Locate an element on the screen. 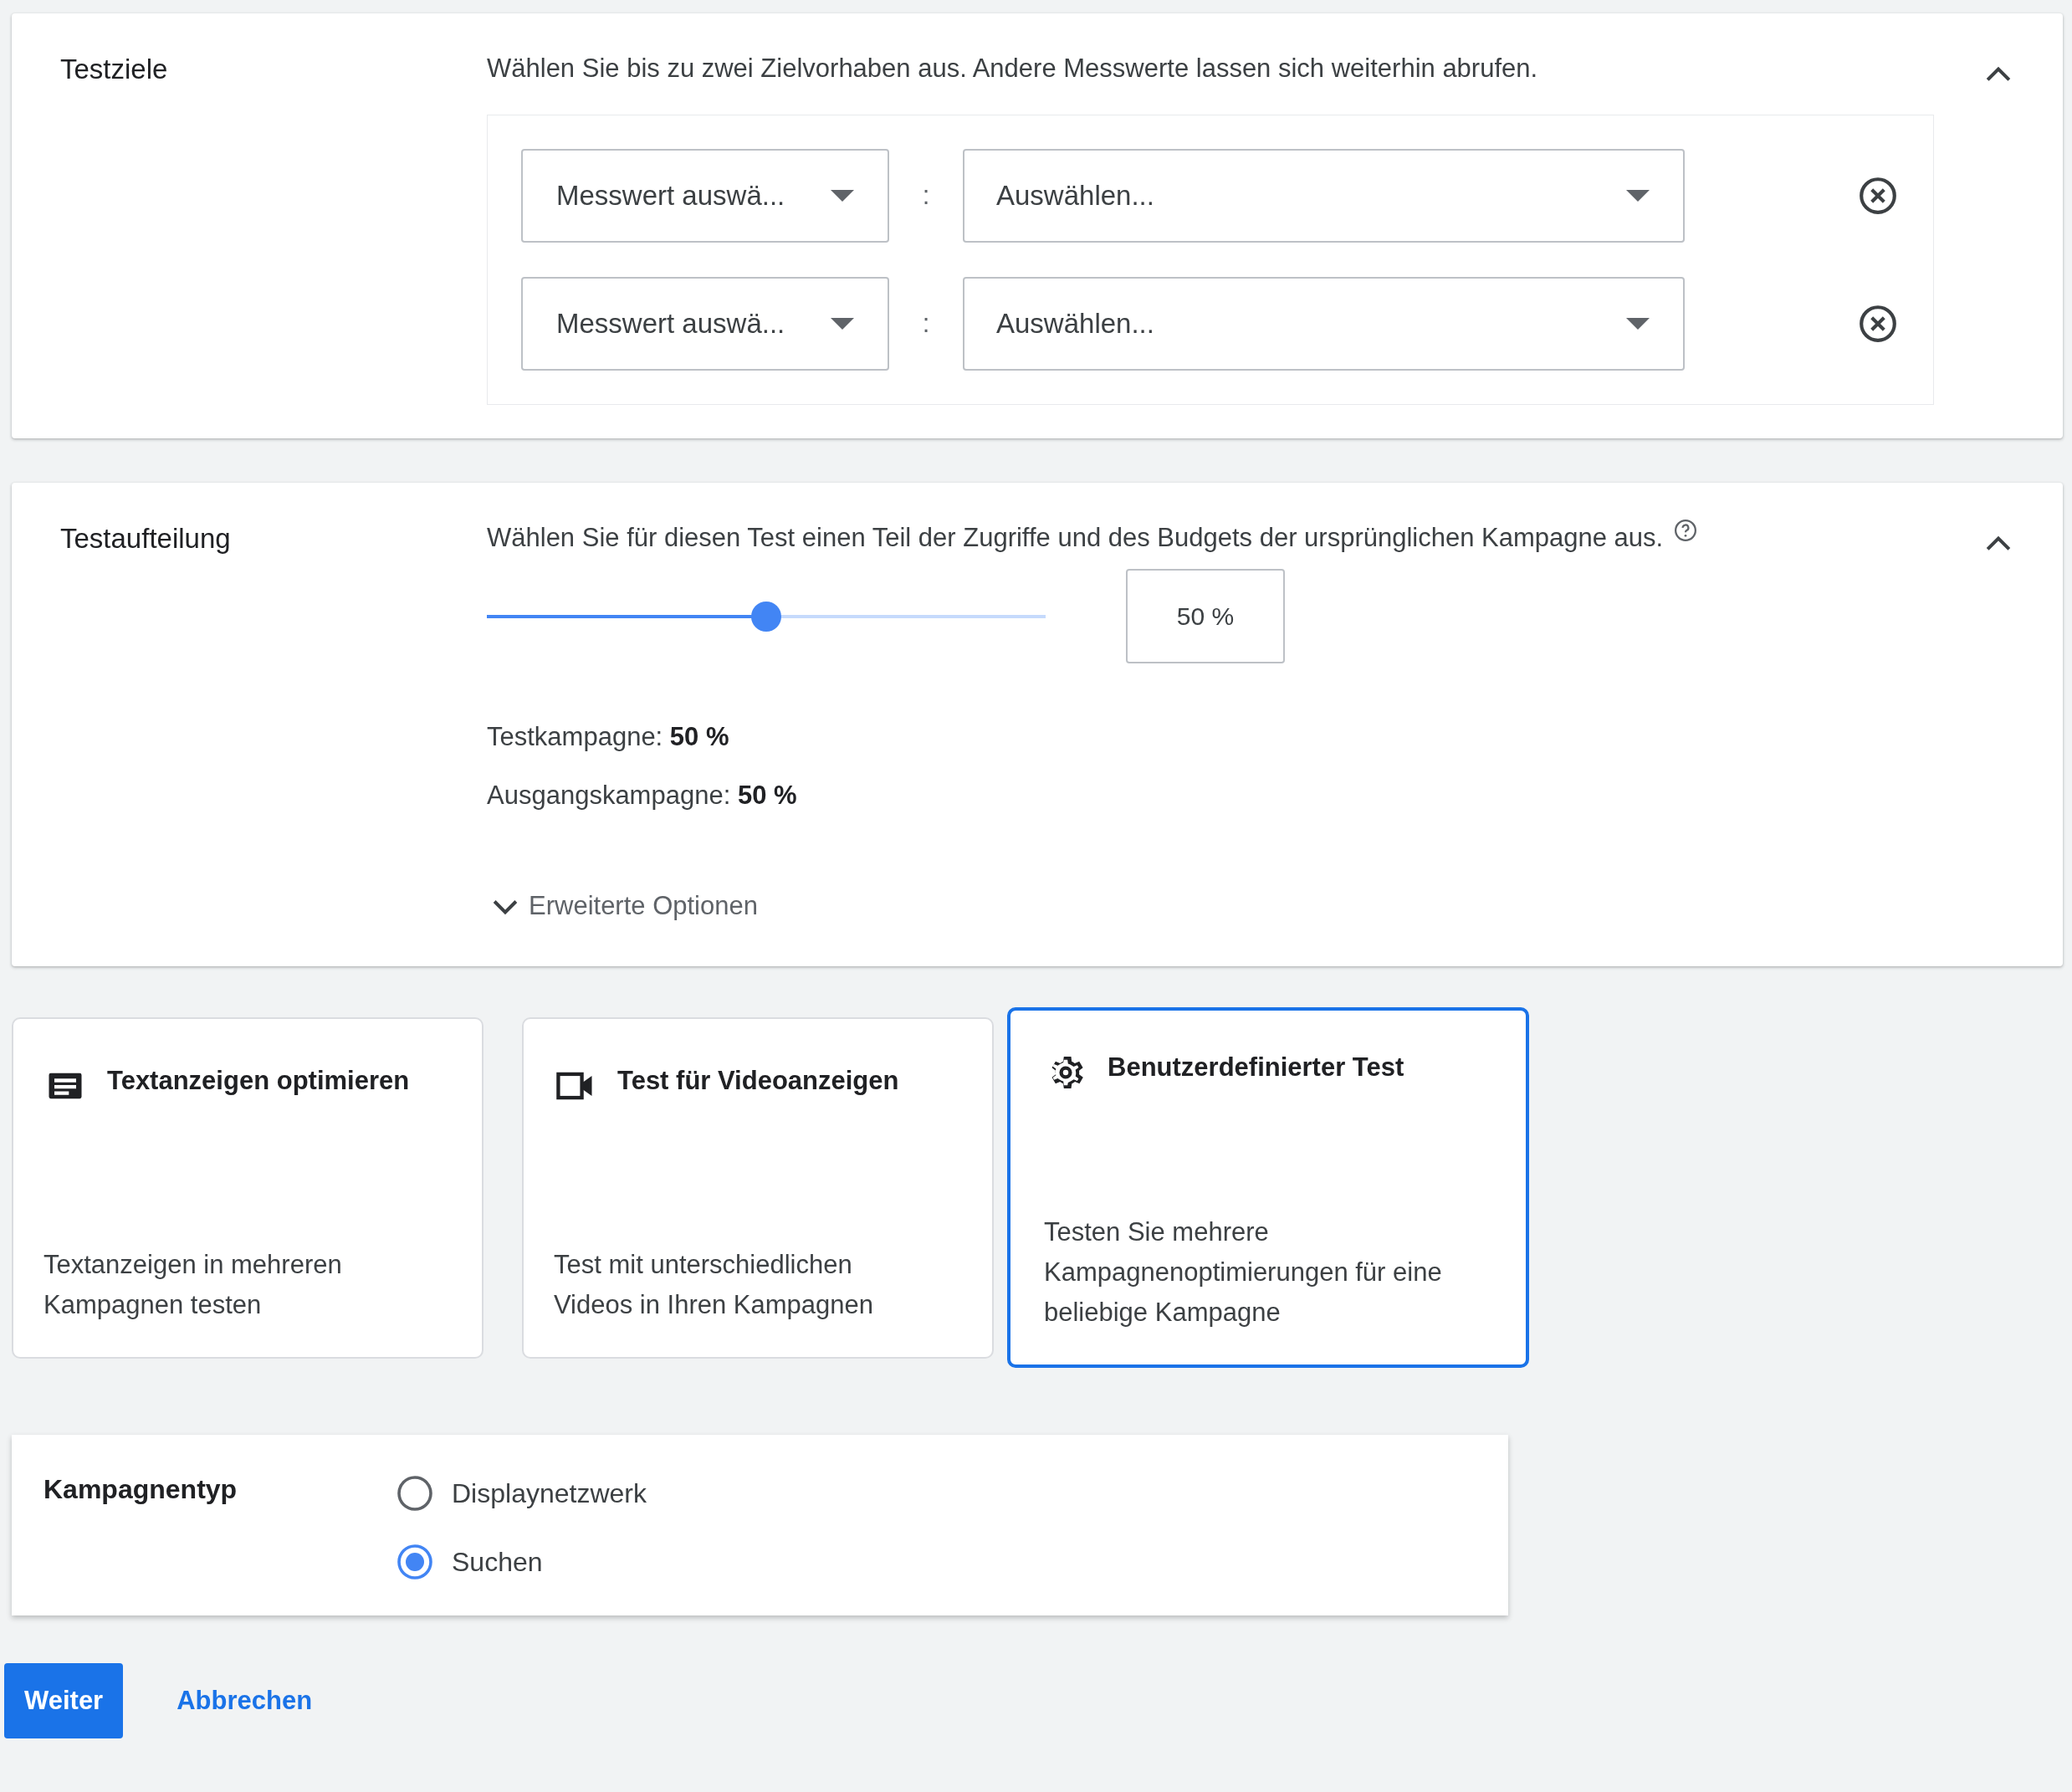 The image size is (2072, 1792). test-type-card: Textanzeigen optimieren Textanzeigen in mehreren Kampagnen testen is located at coordinates (248, 1187).